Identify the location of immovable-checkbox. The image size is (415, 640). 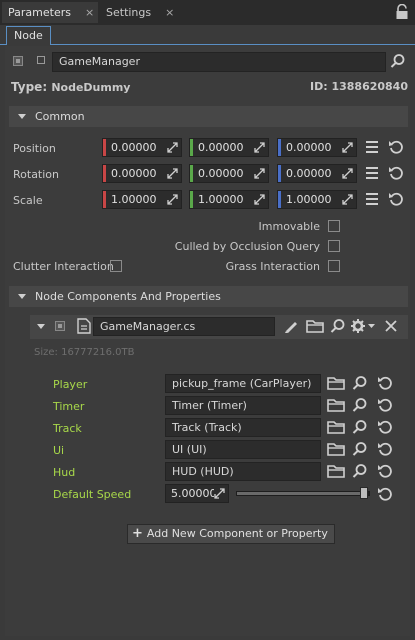
(334, 226).